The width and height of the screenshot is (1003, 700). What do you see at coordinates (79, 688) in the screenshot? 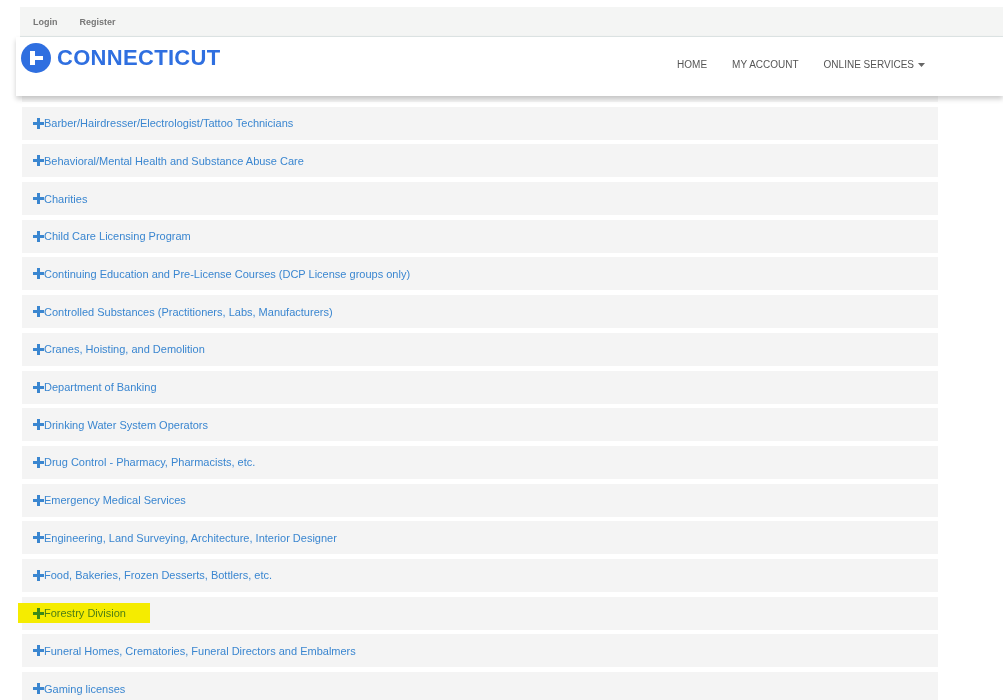
I see `accordion-link: Gaming licenses` at bounding box center [79, 688].